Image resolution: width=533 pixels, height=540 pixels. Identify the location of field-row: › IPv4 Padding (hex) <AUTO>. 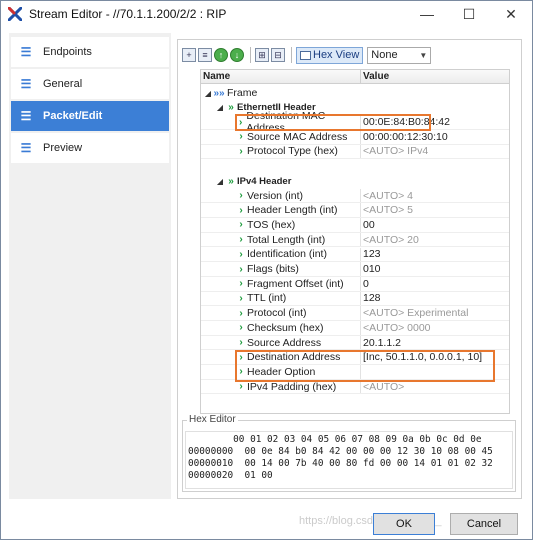
(355, 387).